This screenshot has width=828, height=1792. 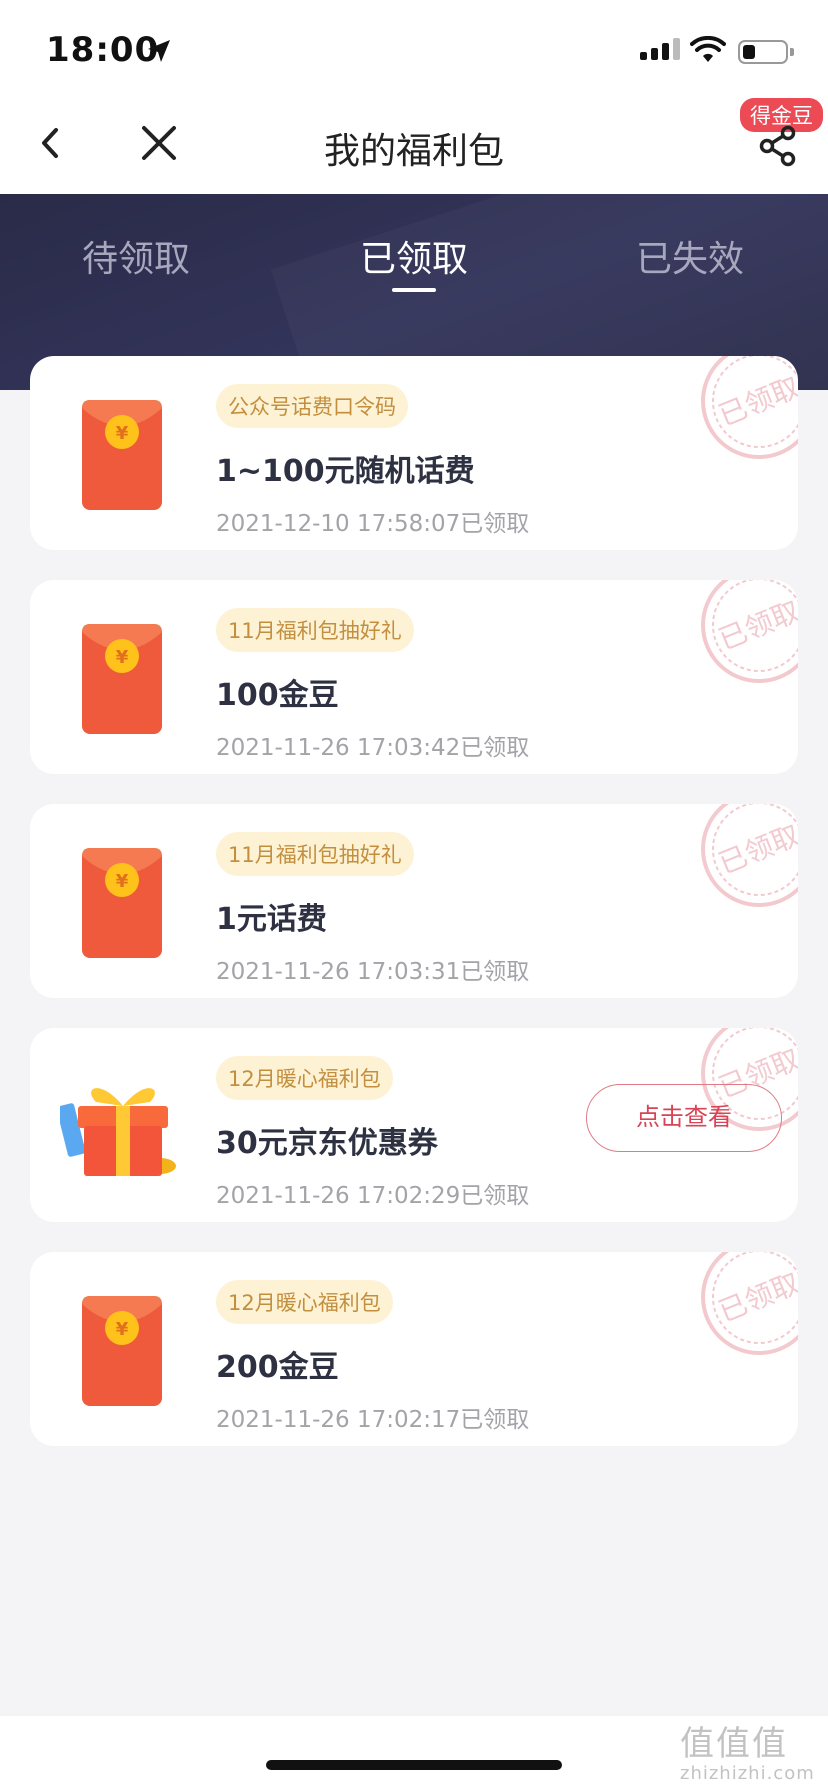 I want to click on battery-icon, so click(x=766, y=52).